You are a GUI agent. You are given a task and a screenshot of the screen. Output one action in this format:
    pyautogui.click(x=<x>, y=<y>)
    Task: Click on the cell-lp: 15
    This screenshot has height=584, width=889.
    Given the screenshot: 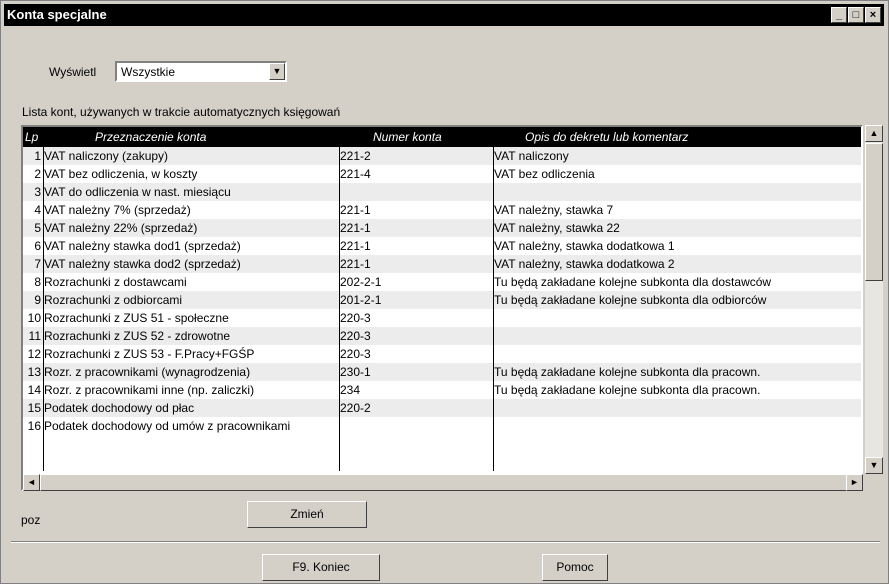 What is the action you would take?
    pyautogui.click(x=34, y=408)
    